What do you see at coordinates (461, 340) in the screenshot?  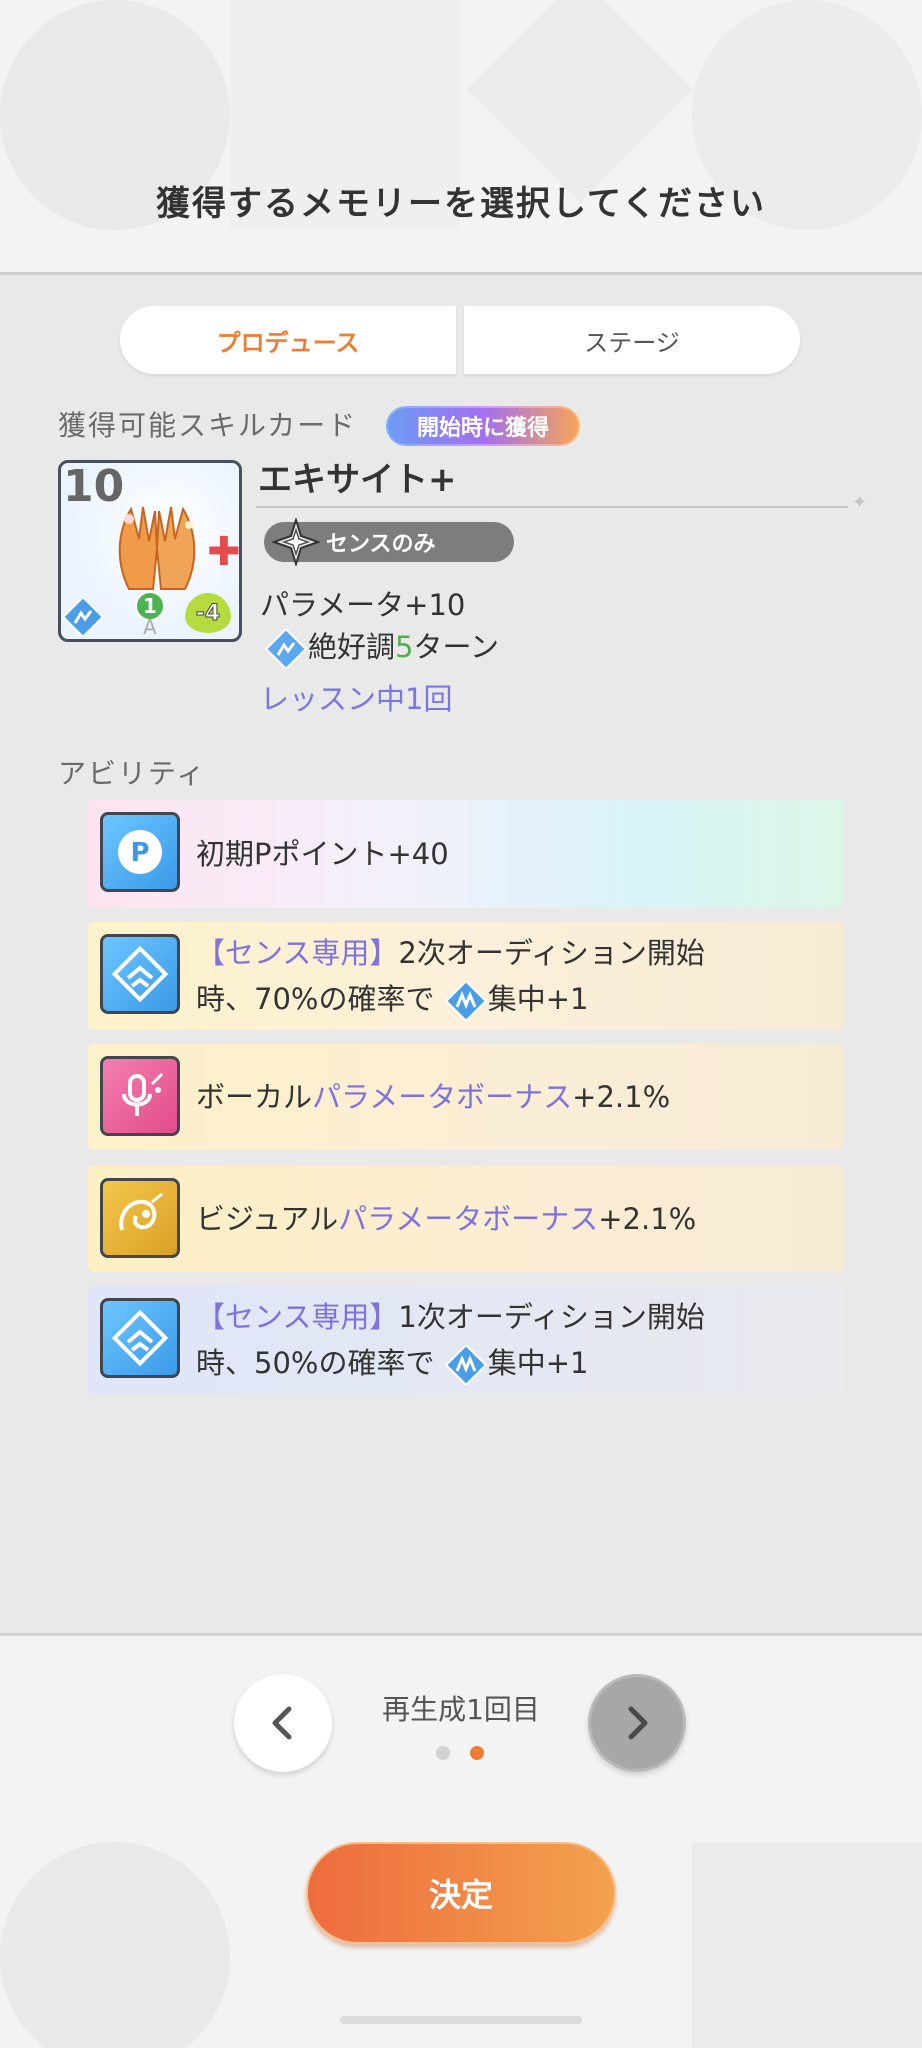 I see `tab-bar: プロデュース ステージ` at bounding box center [461, 340].